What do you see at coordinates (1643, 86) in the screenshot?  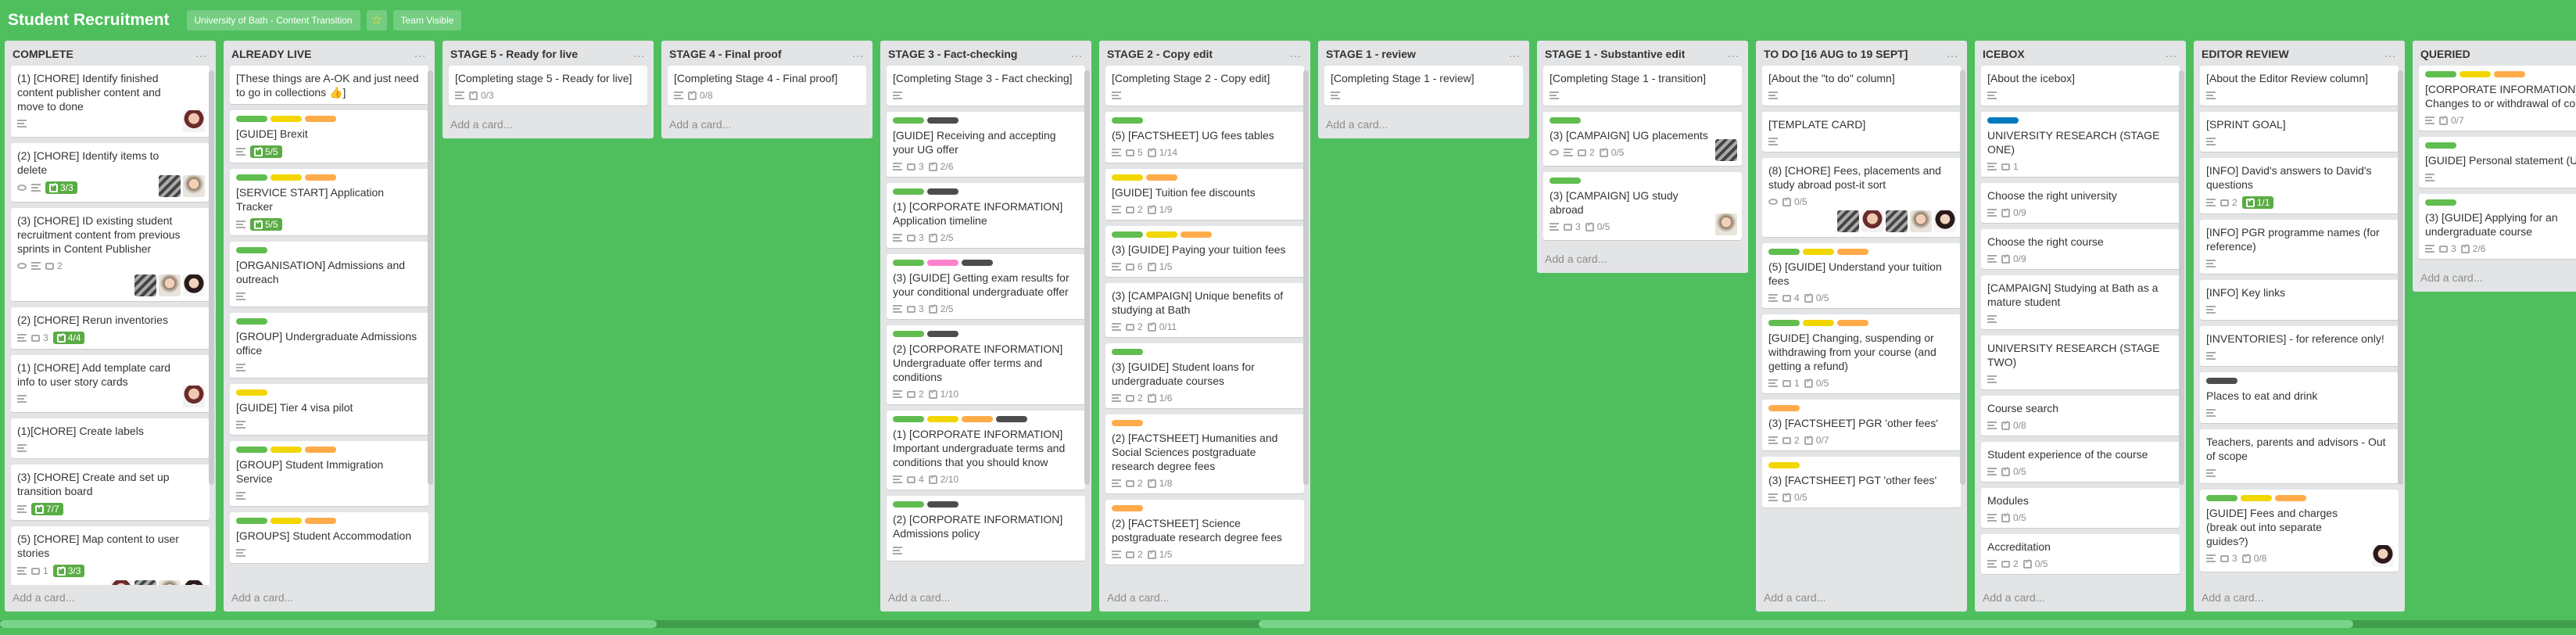 I see `card: [Completing Stage 1 - transition]` at bounding box center [1643, 86].